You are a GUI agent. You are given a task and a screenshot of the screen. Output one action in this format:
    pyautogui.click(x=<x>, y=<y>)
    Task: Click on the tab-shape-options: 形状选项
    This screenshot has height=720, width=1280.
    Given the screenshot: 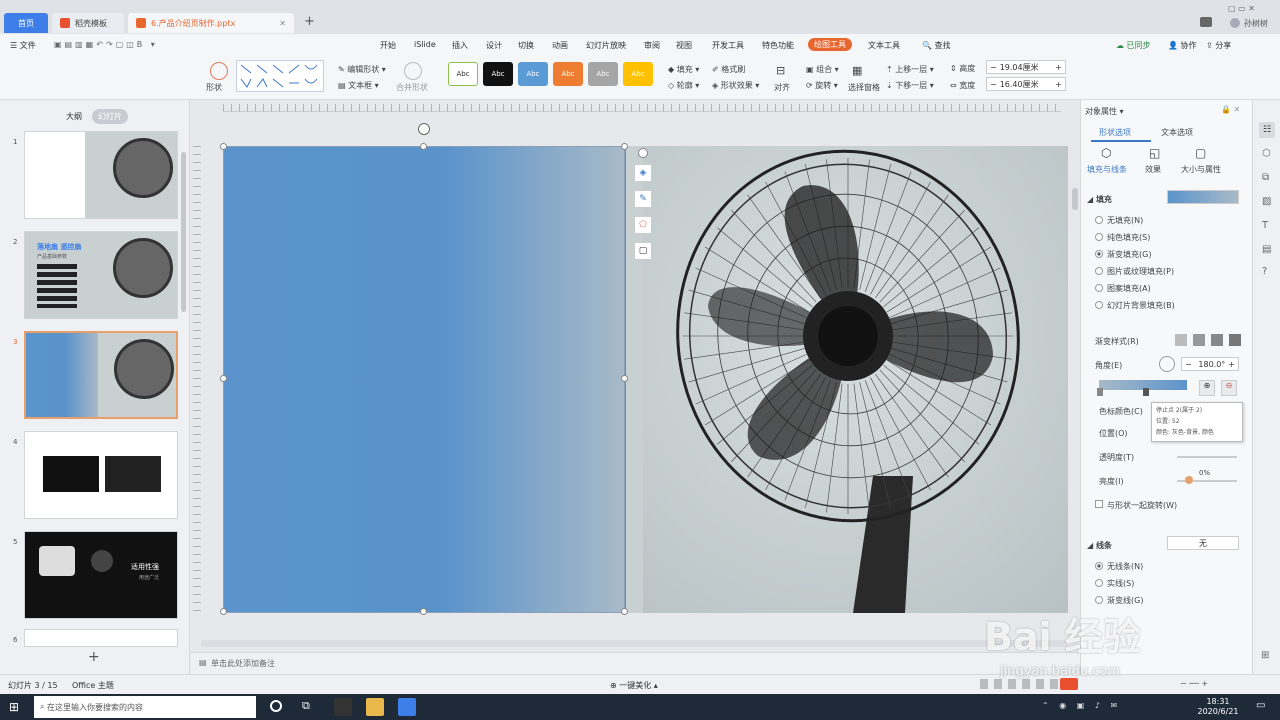 What is the action you would take?
    pyautogui.click(x=1115, y=132)
    